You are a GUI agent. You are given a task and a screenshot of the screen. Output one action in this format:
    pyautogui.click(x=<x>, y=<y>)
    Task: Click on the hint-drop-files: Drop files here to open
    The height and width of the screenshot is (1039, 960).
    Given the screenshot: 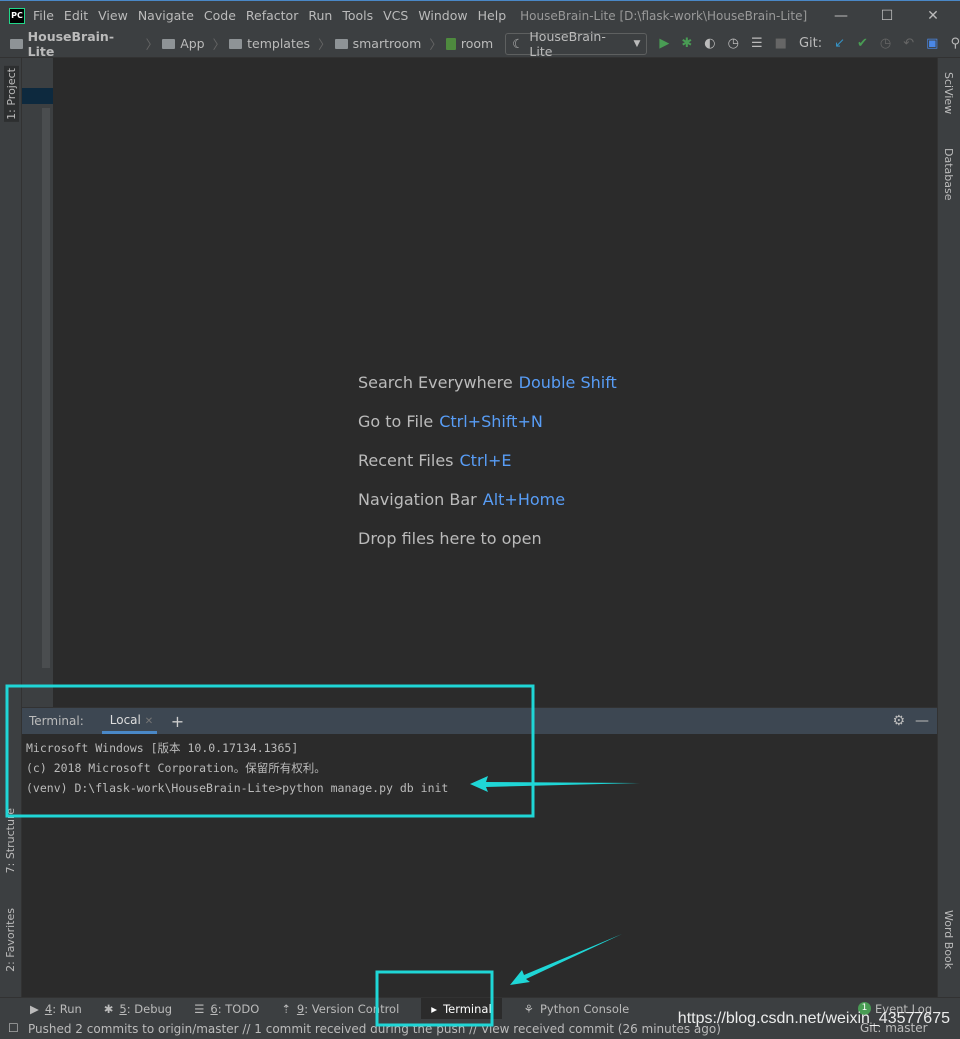 What is the action you would take?
    pyautogui.click(x=450, y=538)
    